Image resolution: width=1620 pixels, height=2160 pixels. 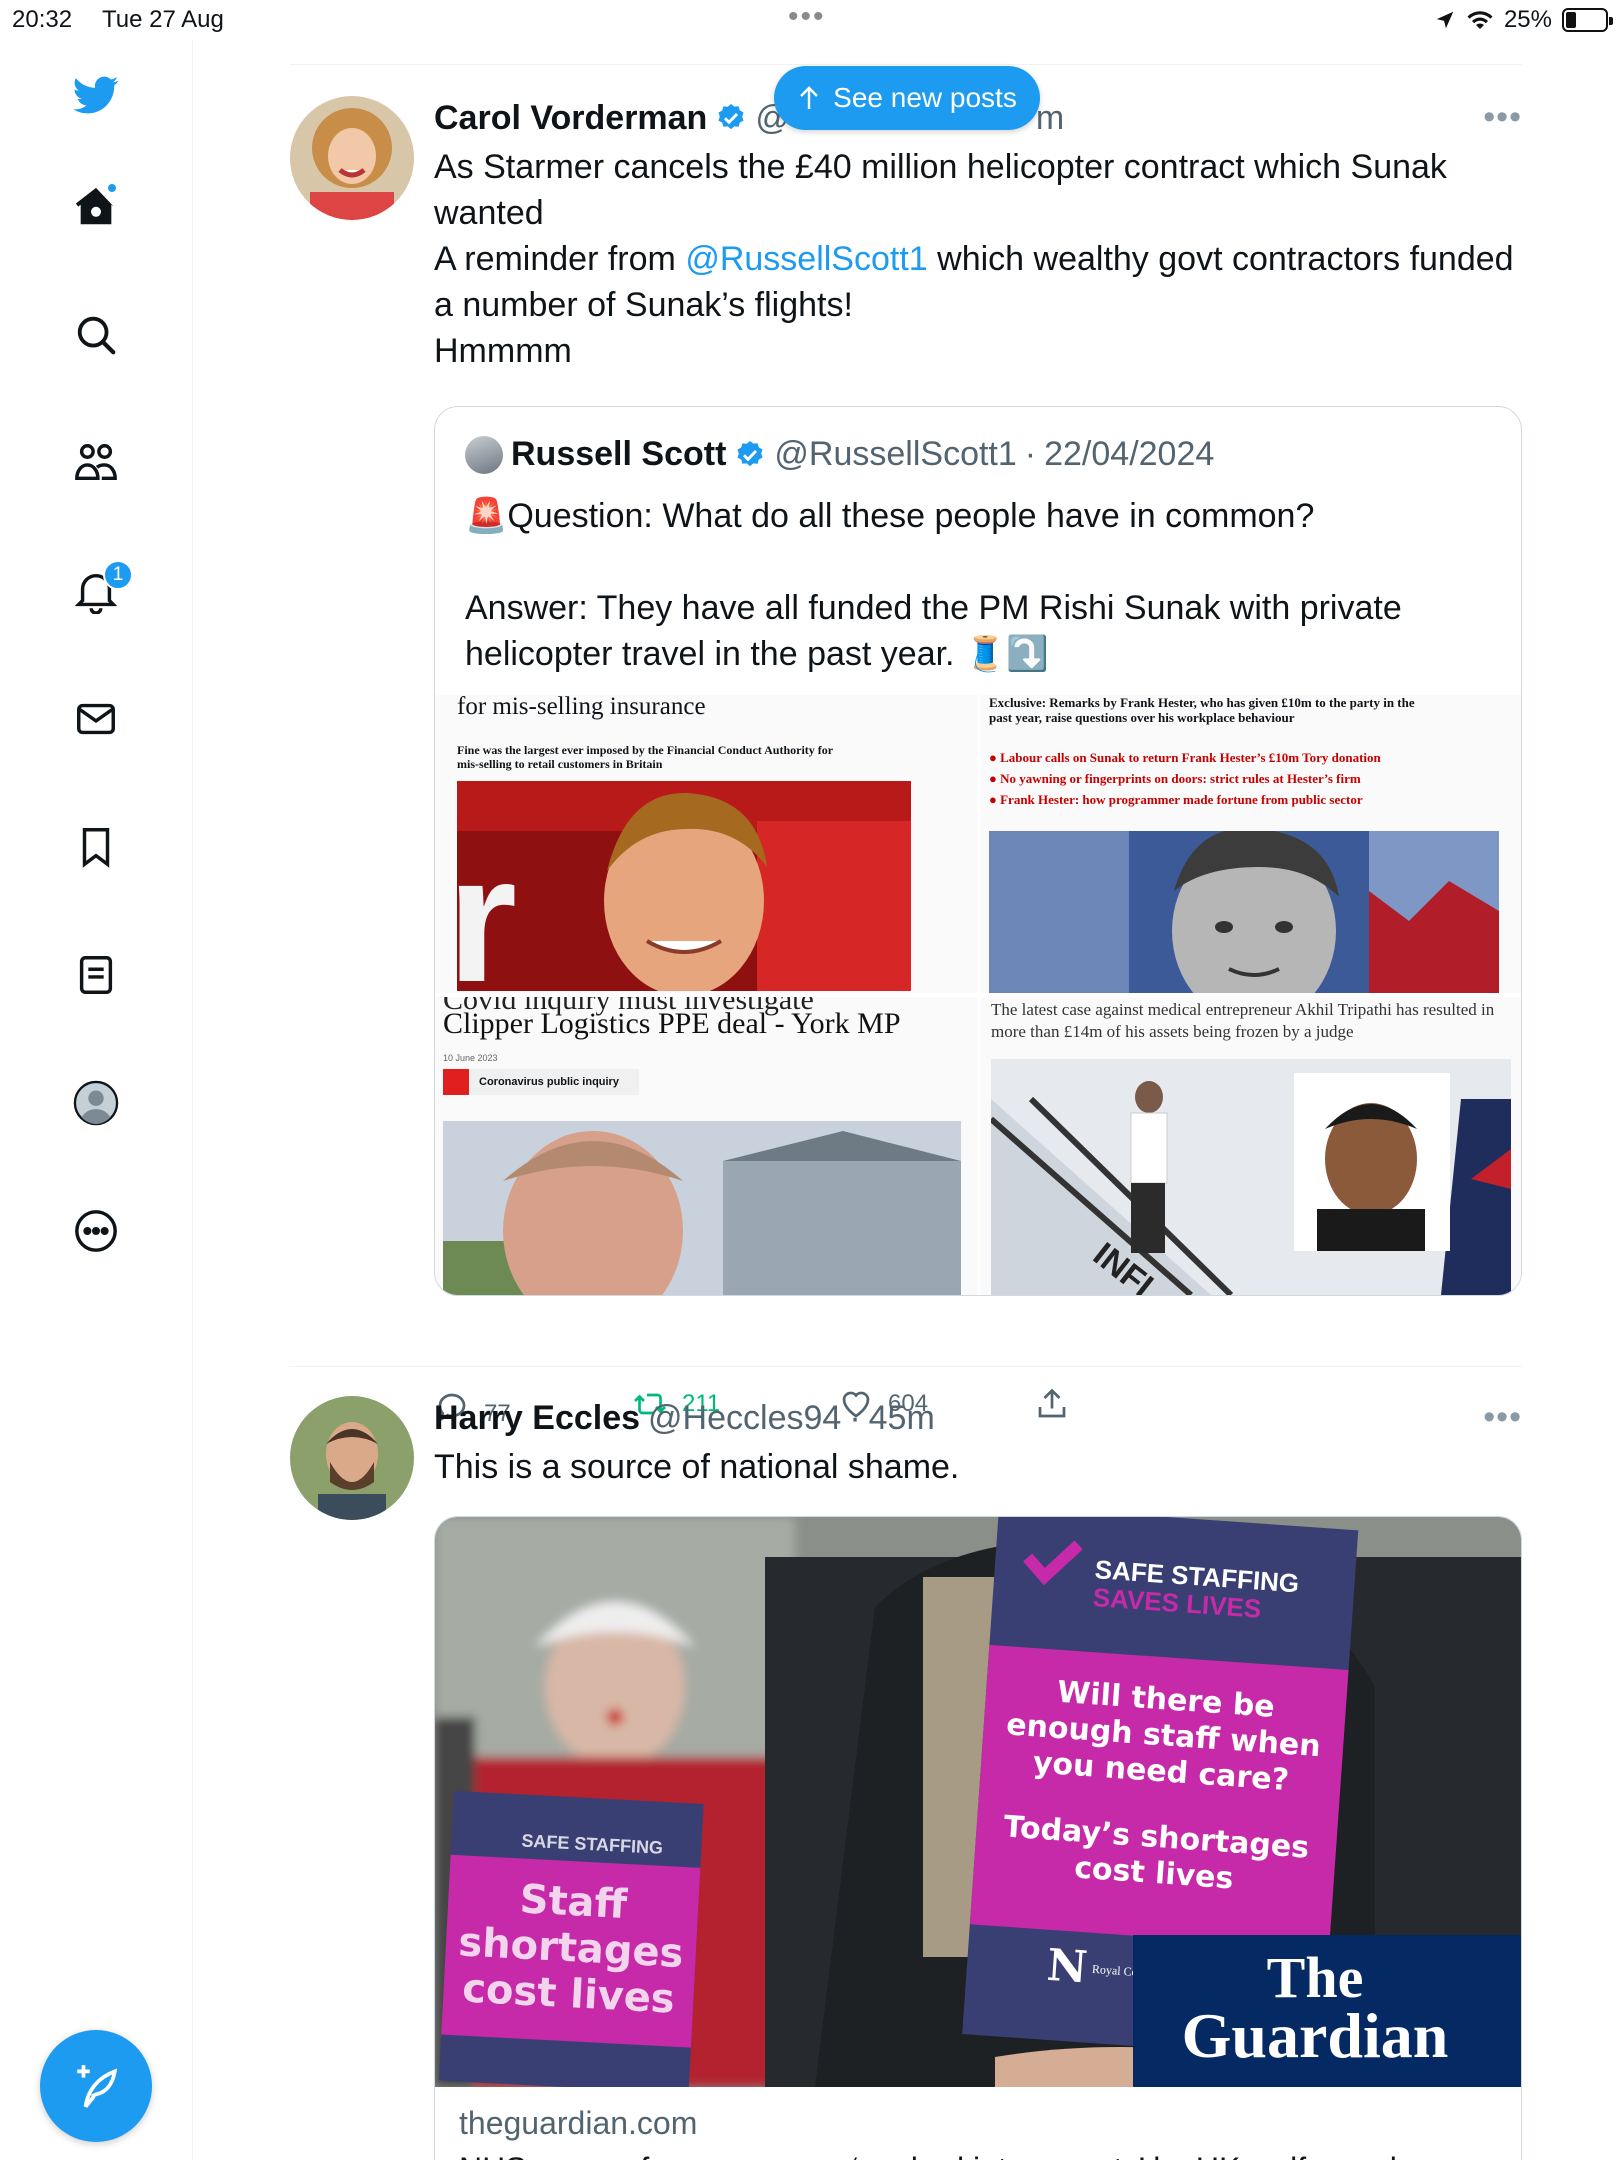 I want to click on status-bar: 20:32 Tue 27 Aug ••• 25%, so click(x=810, y=20).